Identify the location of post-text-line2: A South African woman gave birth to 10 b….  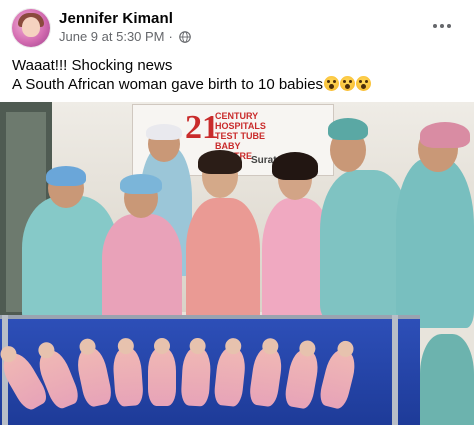
(237, 84).